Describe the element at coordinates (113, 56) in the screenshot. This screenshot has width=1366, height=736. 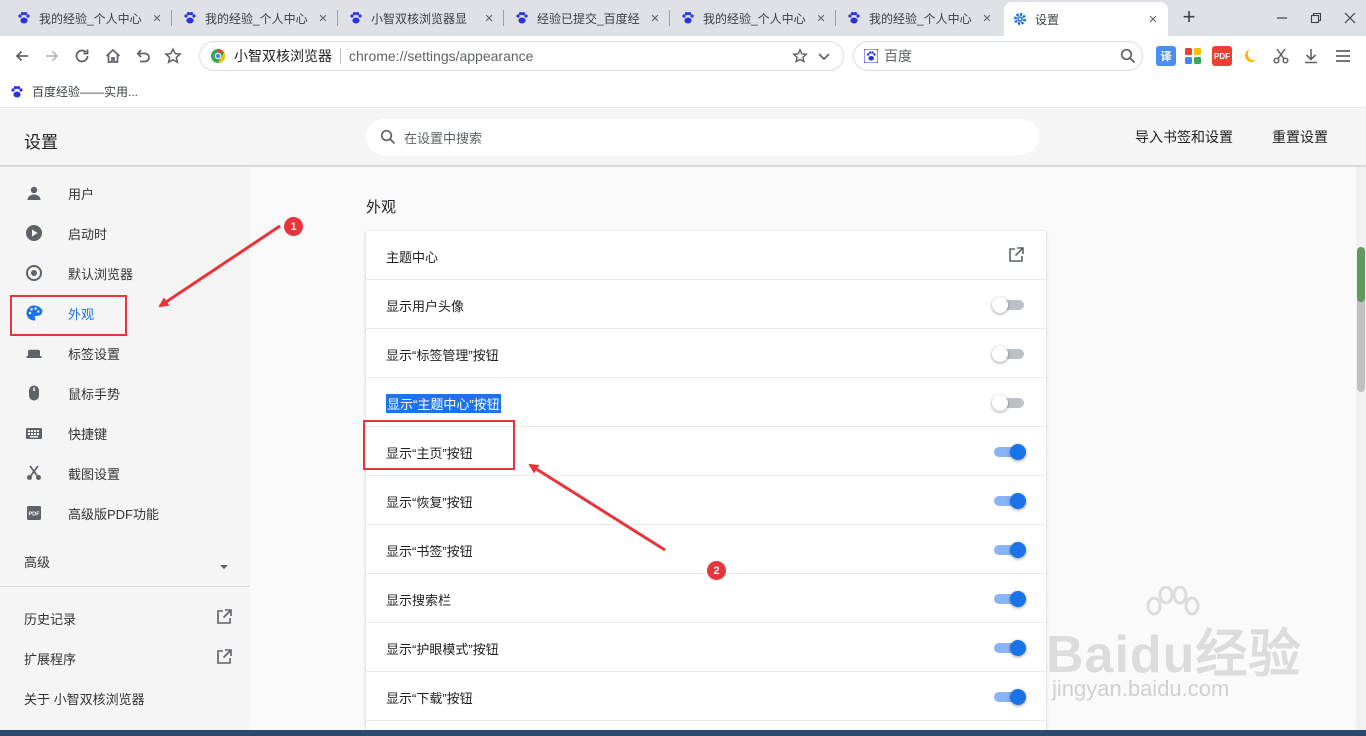
I see `home-button` at that location.